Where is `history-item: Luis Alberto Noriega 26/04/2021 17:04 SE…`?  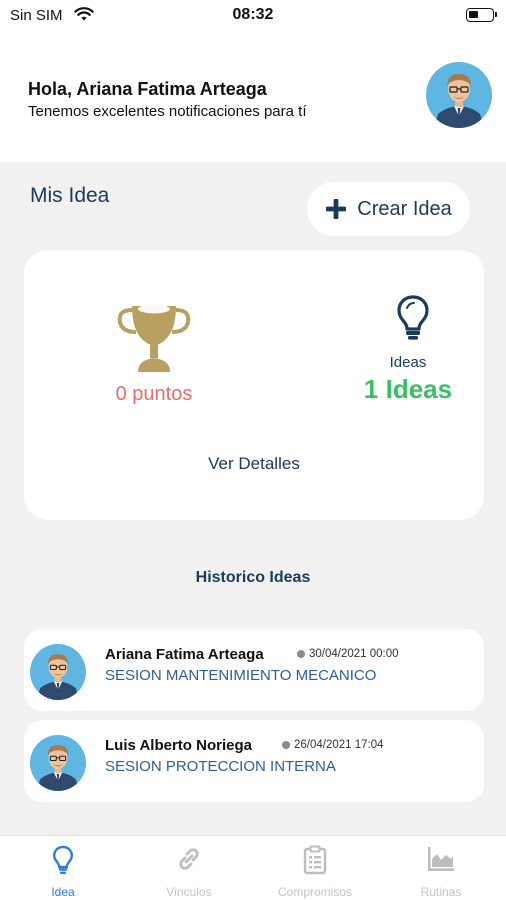 history-item: Luis Alberto Noriega 26/04/2021 17:04 SE… is located at coordinates (254, 761).